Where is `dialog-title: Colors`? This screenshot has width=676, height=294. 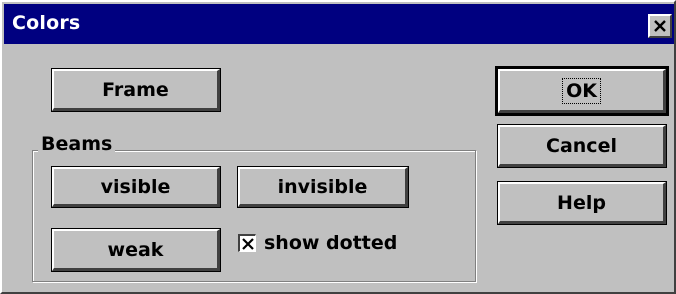 dialog-title: Colors is located at coordinates (46, 23).